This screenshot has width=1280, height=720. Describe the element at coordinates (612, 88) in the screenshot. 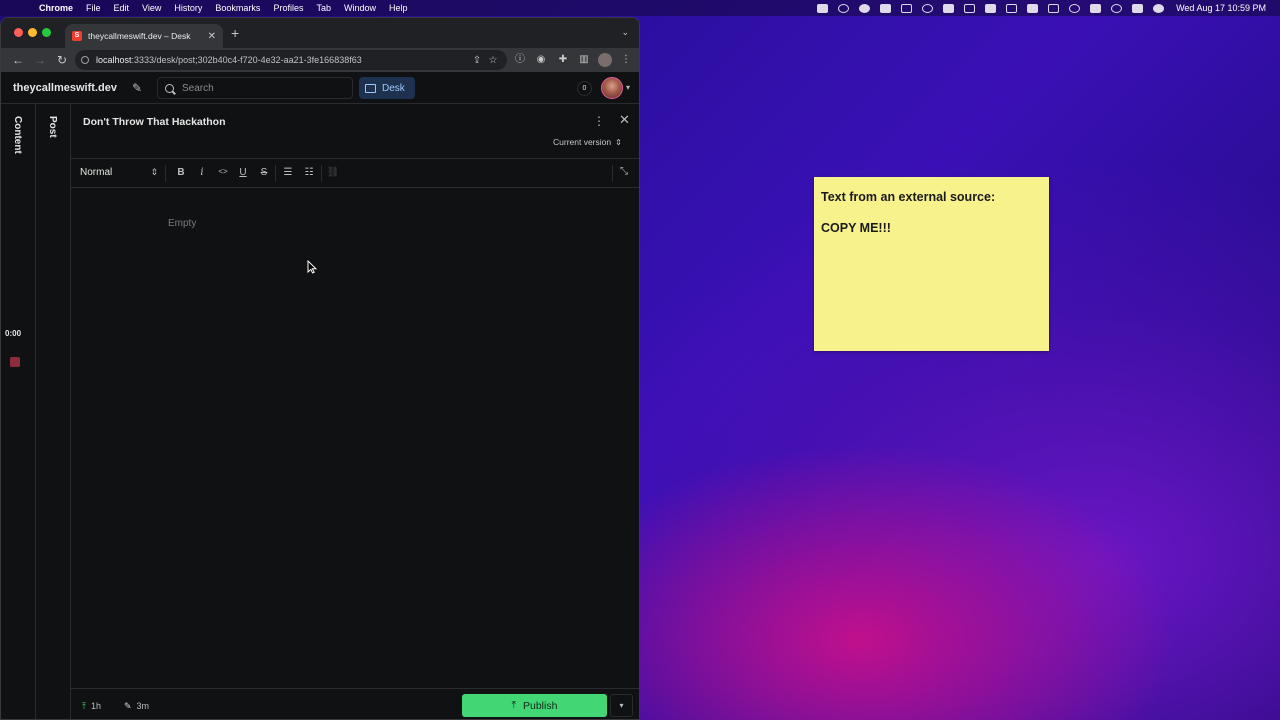

I see `user-avatar` at that location.